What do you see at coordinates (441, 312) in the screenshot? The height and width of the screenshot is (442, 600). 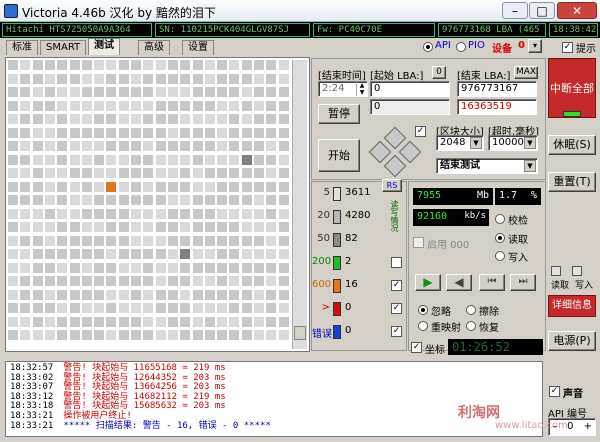 I see `ignore-label: 忽略` at bounding box center [441, 312].